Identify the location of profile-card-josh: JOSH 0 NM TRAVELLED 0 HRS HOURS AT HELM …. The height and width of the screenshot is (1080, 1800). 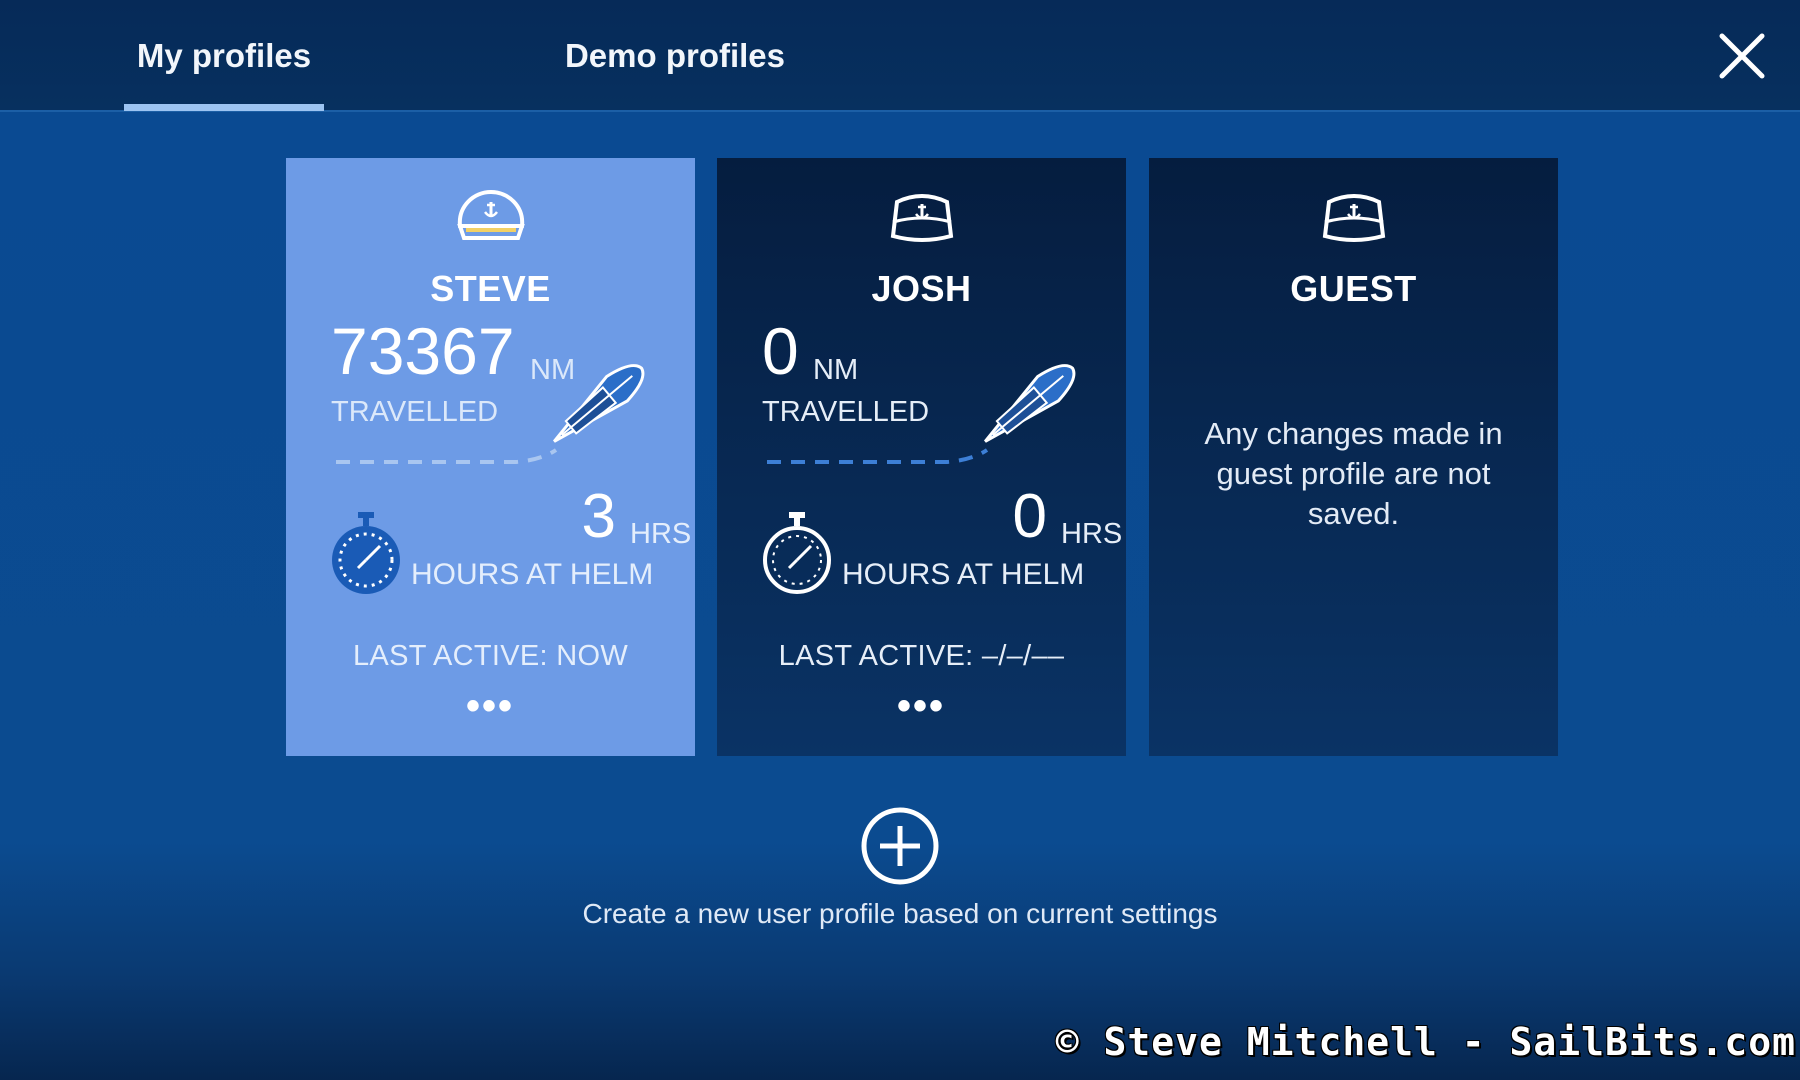
(921, 457).